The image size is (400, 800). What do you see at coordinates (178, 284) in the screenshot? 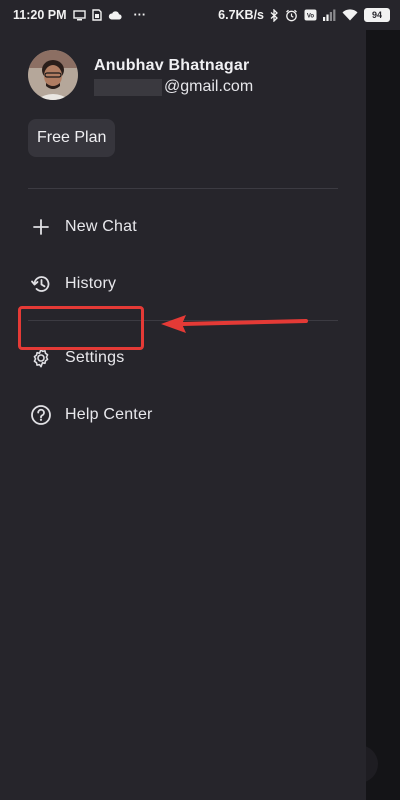
I see `menu-item-history: History` at bounding box center [178, 284].